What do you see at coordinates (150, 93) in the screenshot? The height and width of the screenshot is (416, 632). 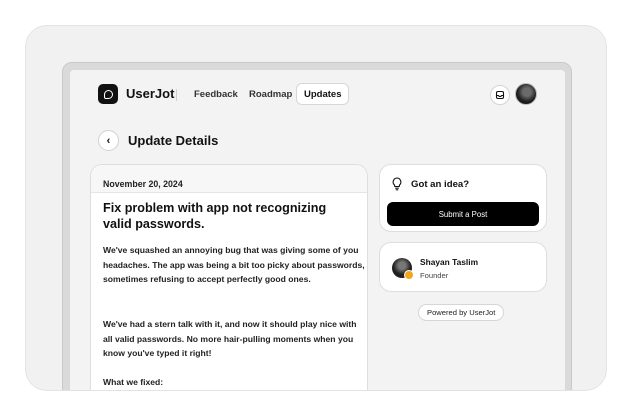 I see `brand-name: UserJot` at bounding box center [150, 93].